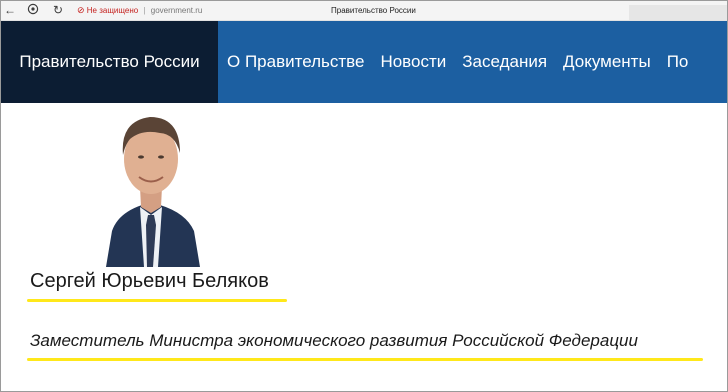 The width and height of the screenshot is (728, 392). What do you see at coordinates (112, 10) in the screenshot?
I see `security-warning: Не защищено` at bounding box center [112, 10].